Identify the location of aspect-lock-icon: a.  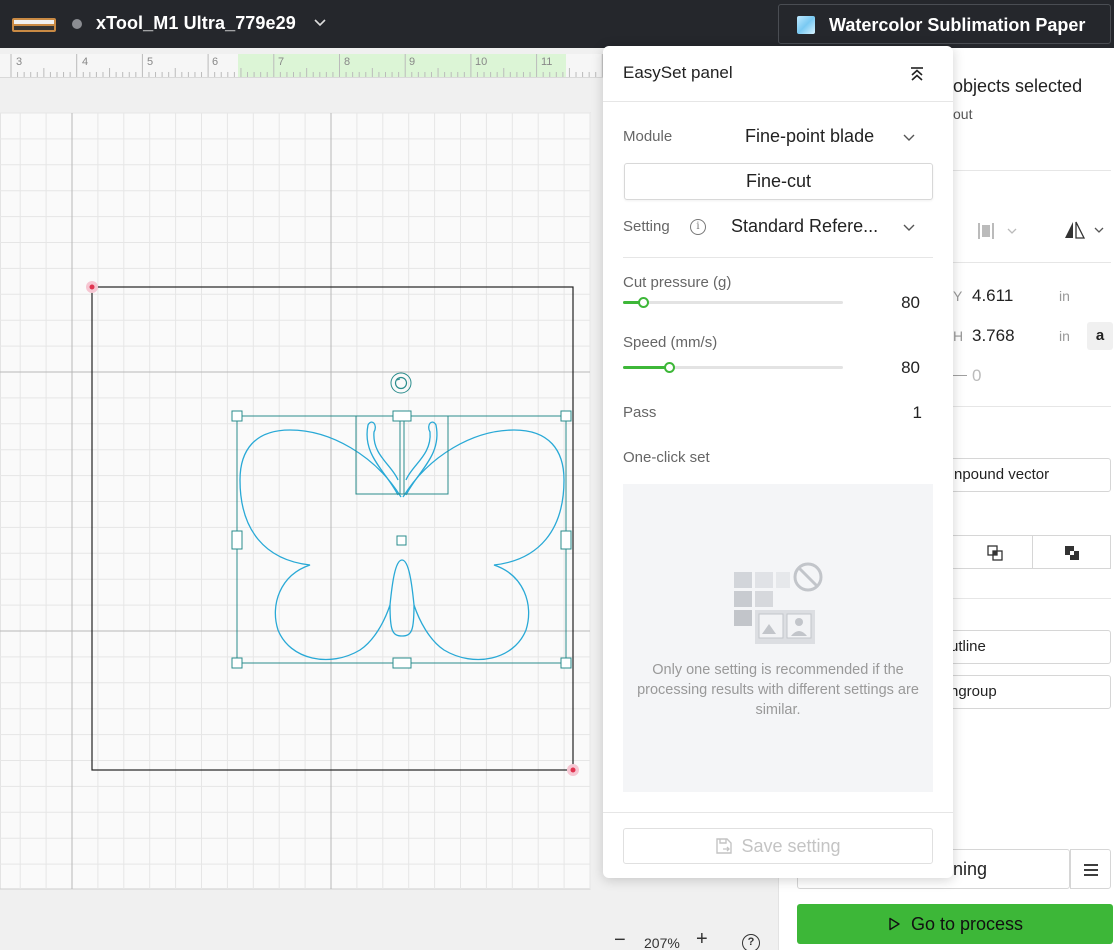
(1100, 336).